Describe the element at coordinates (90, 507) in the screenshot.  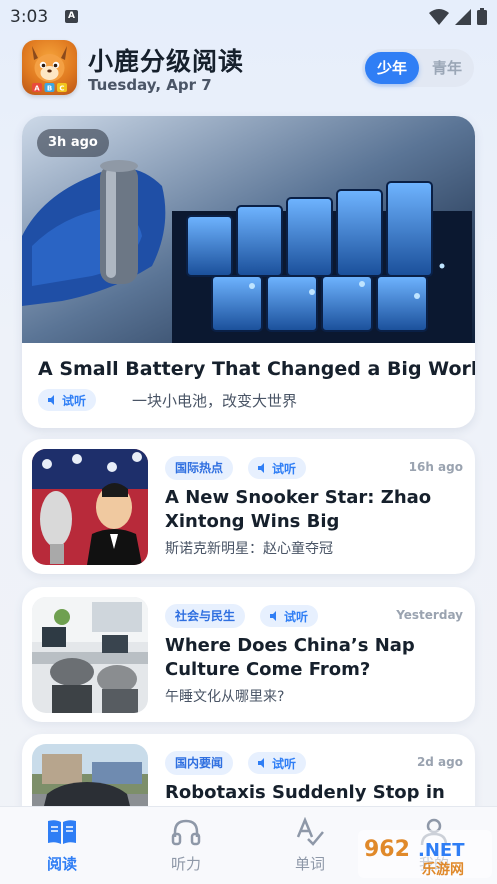
I see `article-thumbnail-snooker` at that location.